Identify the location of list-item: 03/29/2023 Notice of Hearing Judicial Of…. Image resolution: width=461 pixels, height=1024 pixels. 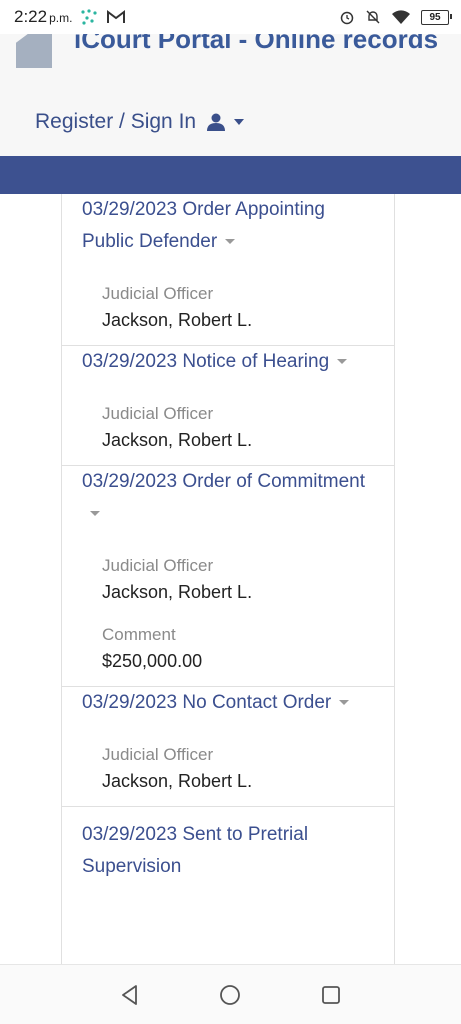
(228, 406).